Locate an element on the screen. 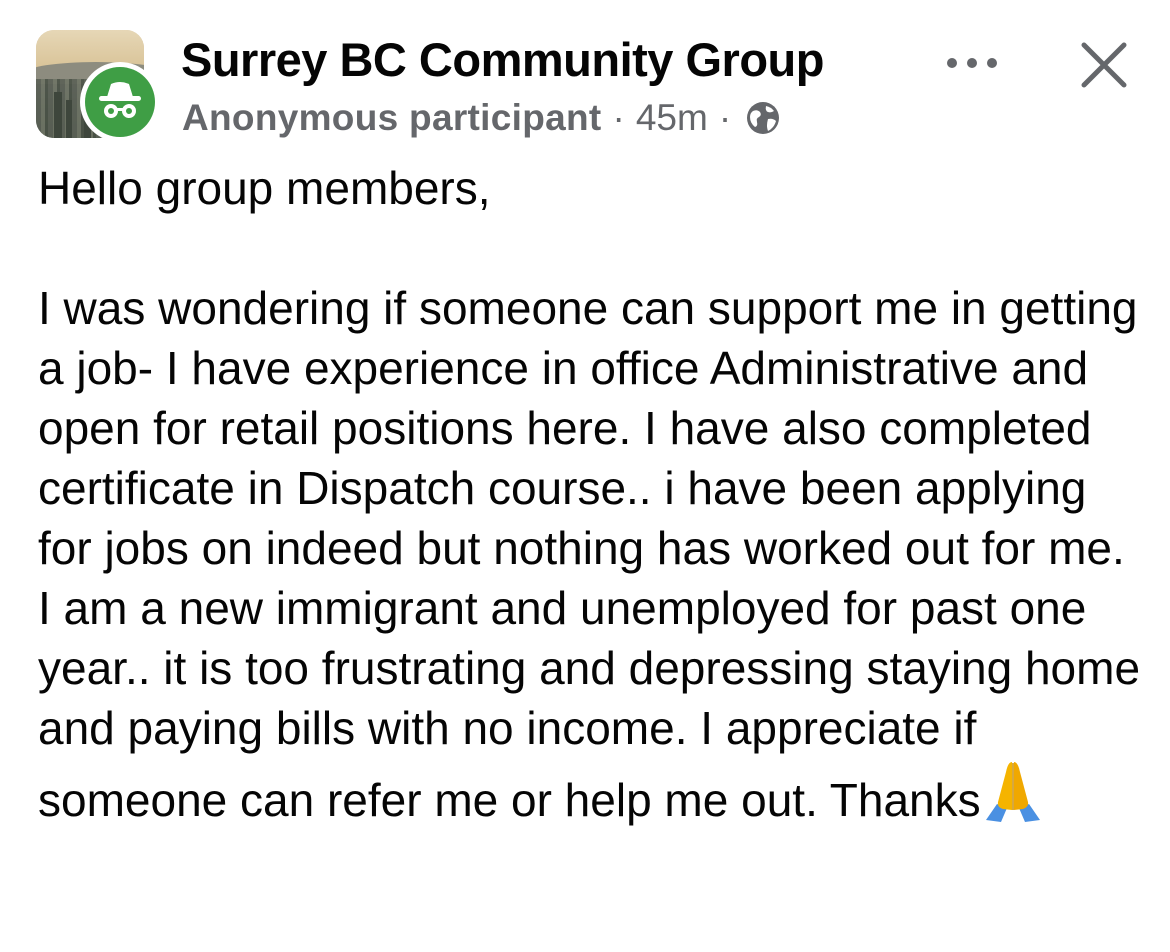 The height and width of the screenshot is (952, 1170). more-horizontal-icon is located at coordinates (972, 63).